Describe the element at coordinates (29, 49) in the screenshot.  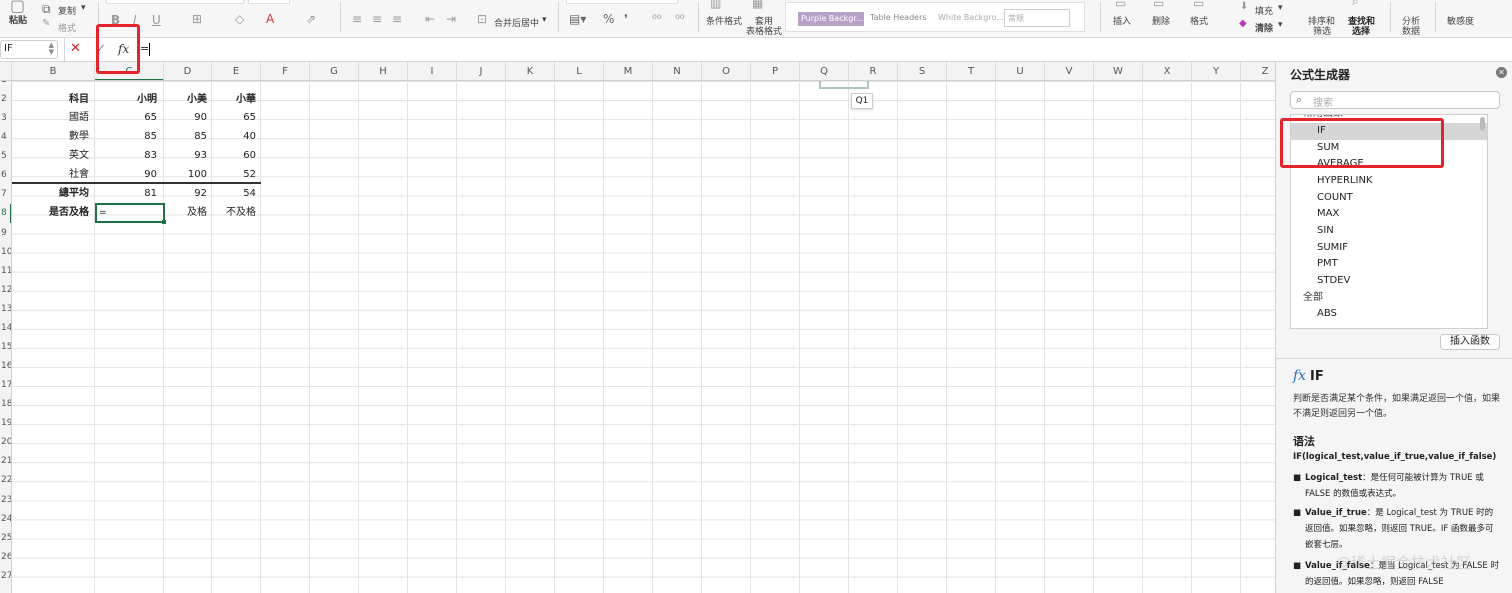
I see `name-box: IF ▲ ▼` at that location.